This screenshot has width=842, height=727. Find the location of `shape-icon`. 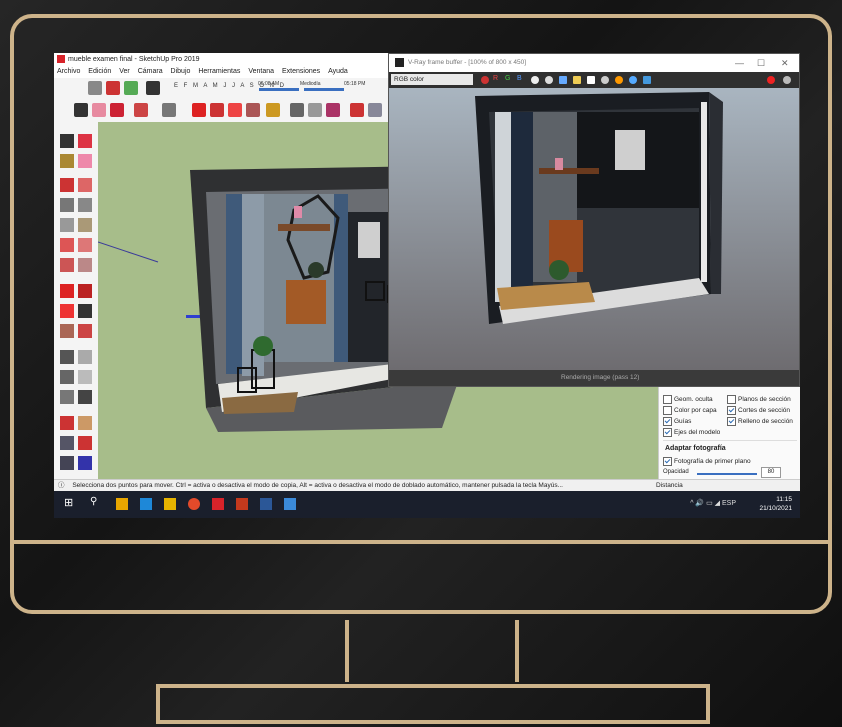

shape-icon is located at coordinates (169, 110).